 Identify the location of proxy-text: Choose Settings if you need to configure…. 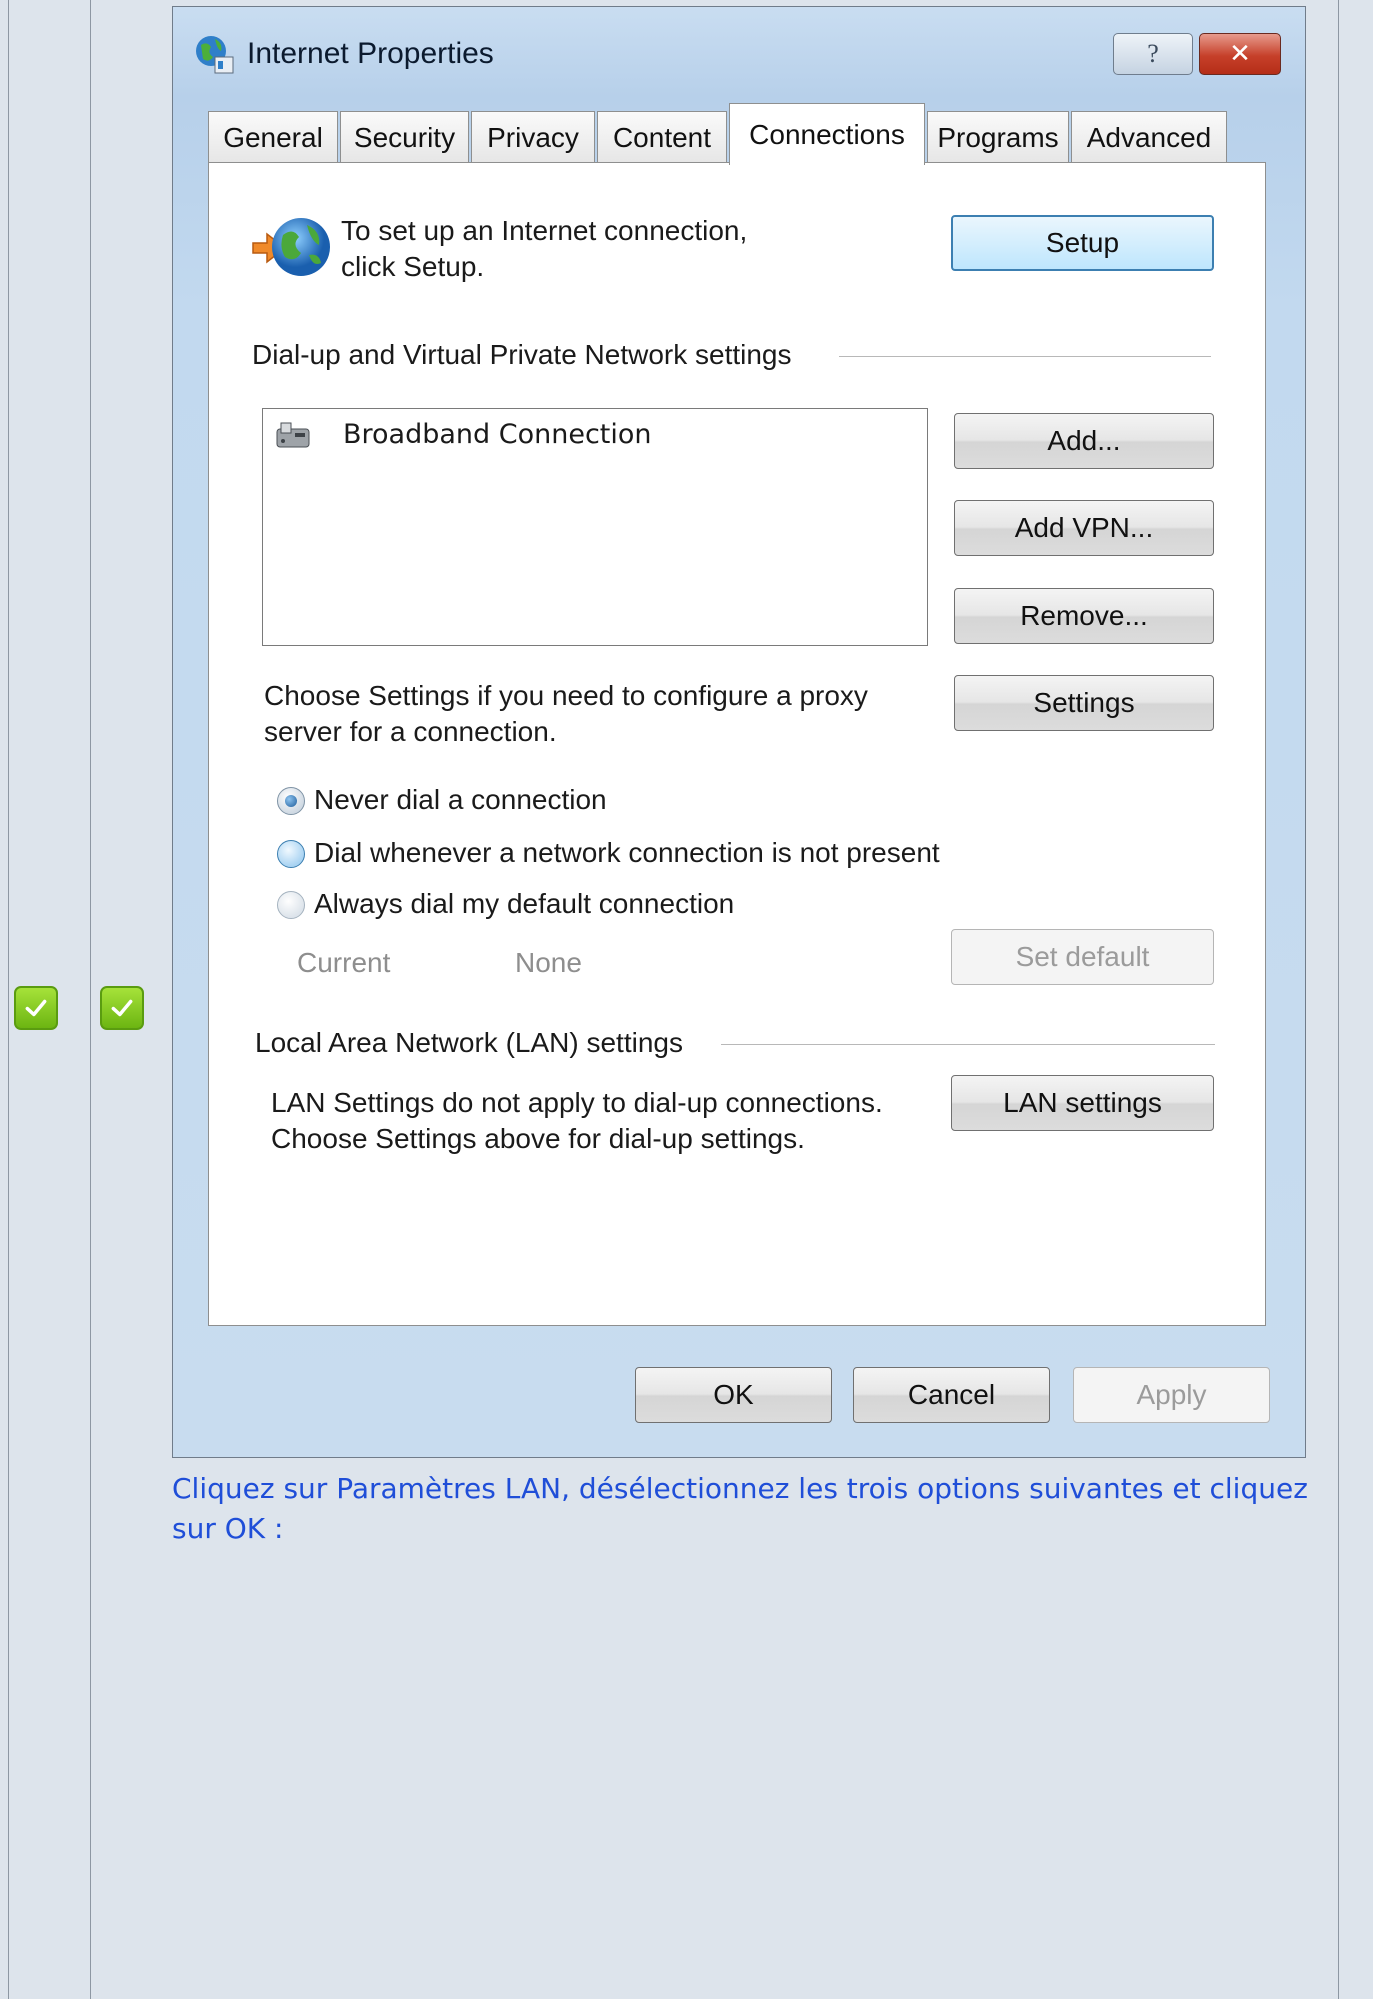
(566, 713).